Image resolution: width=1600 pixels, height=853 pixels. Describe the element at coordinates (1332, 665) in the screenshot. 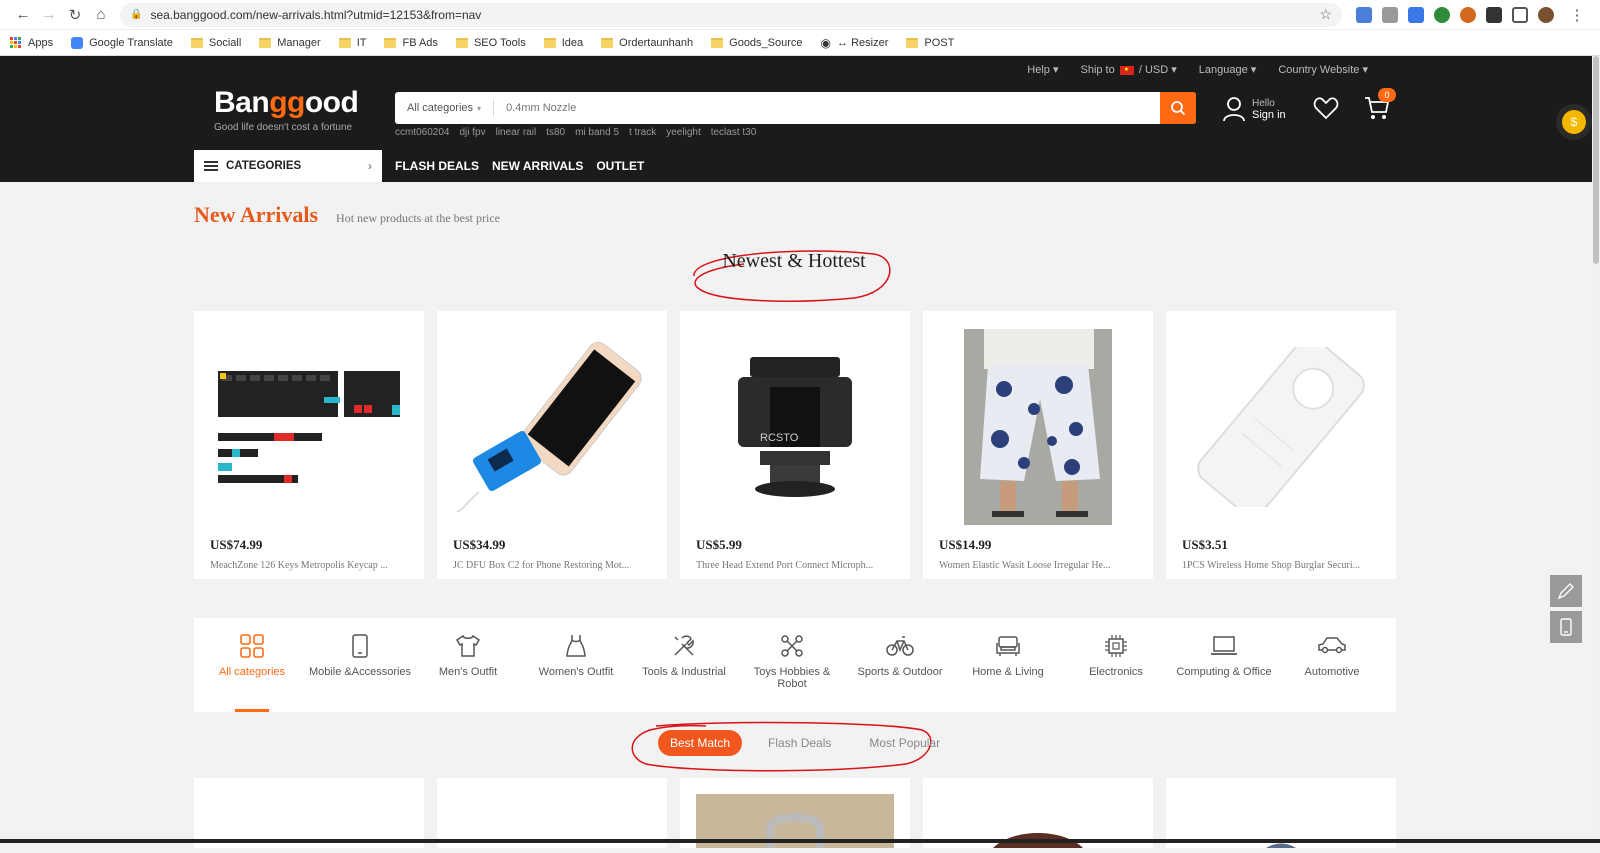

I see `category-automotive: Automotive` at that location.